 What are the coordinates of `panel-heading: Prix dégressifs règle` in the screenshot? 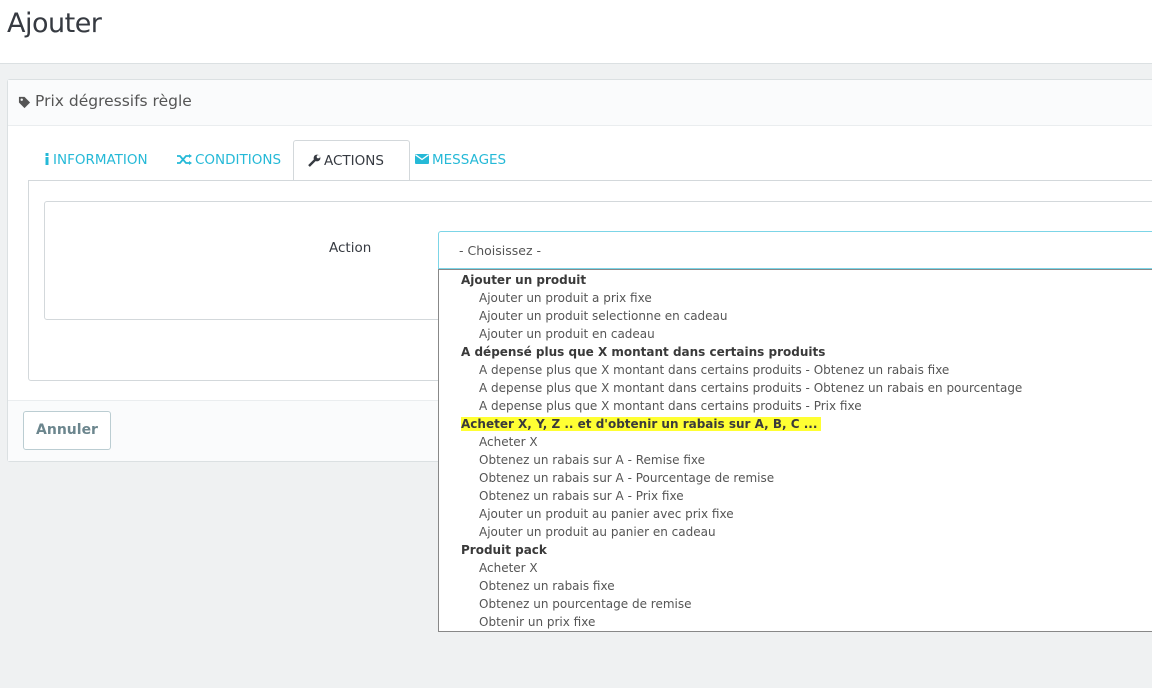 It's located at (580, 103).